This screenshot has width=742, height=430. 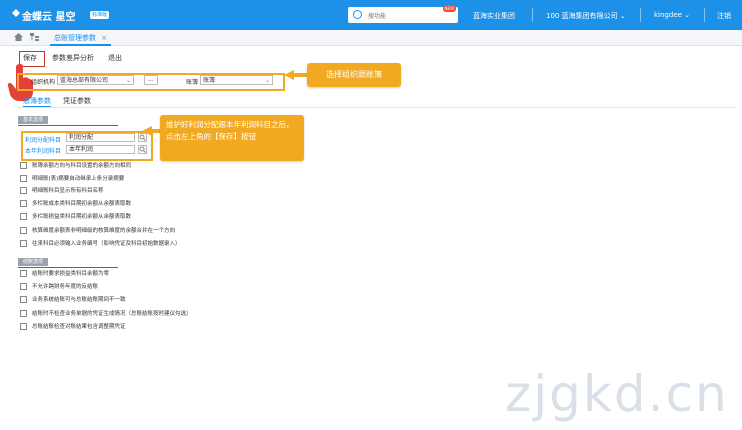 What do you see at coordinates (104, 38) in the screenshot?
I see `close-icon: ×` at bounding box center [104, 38].